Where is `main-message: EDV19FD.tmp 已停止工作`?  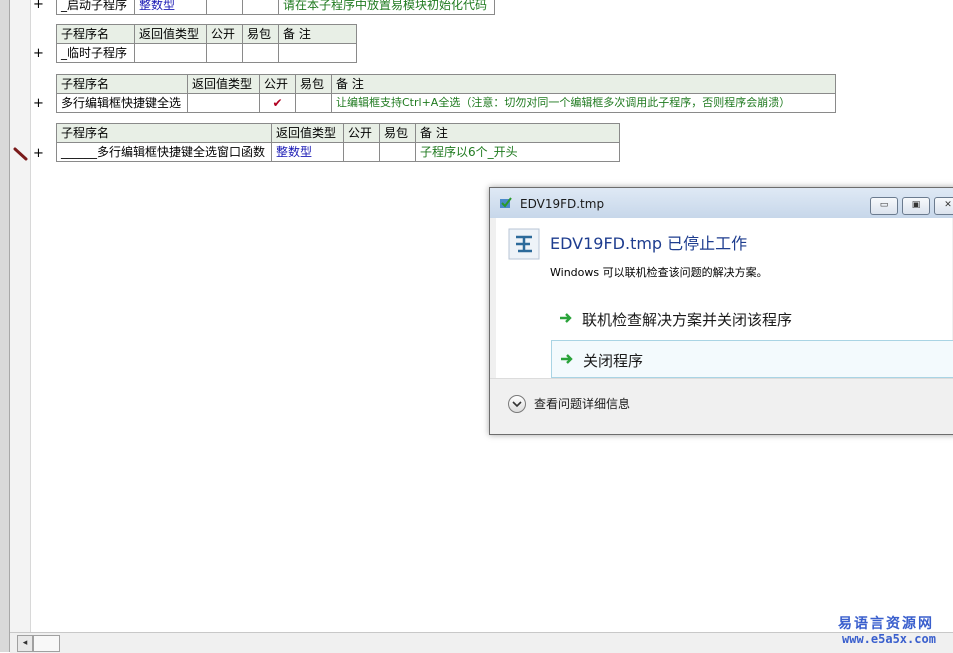
main-message: EDV19FD.tmp 已停止工作 is located at coordinates (649, 243).